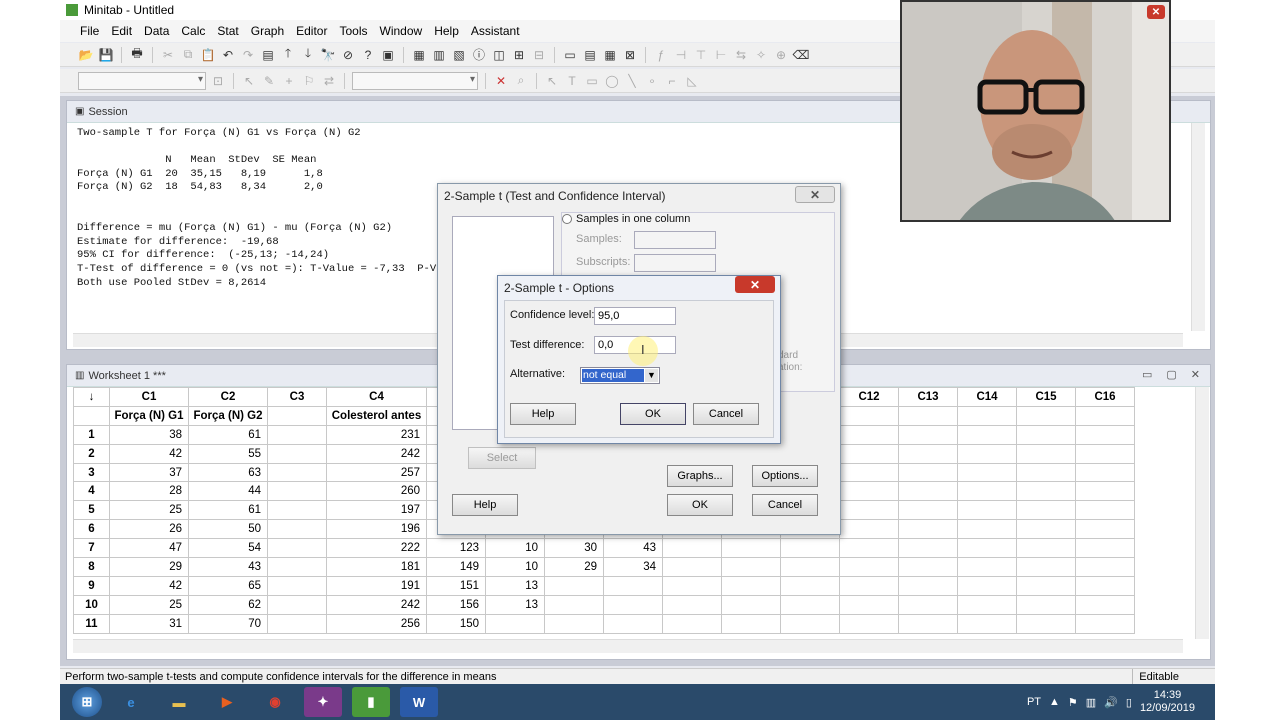 This screenshot has width=1280, height=720. Describe the element at coordinates (91, 472) in the screenshot. I see `row-number: 3` at that location.